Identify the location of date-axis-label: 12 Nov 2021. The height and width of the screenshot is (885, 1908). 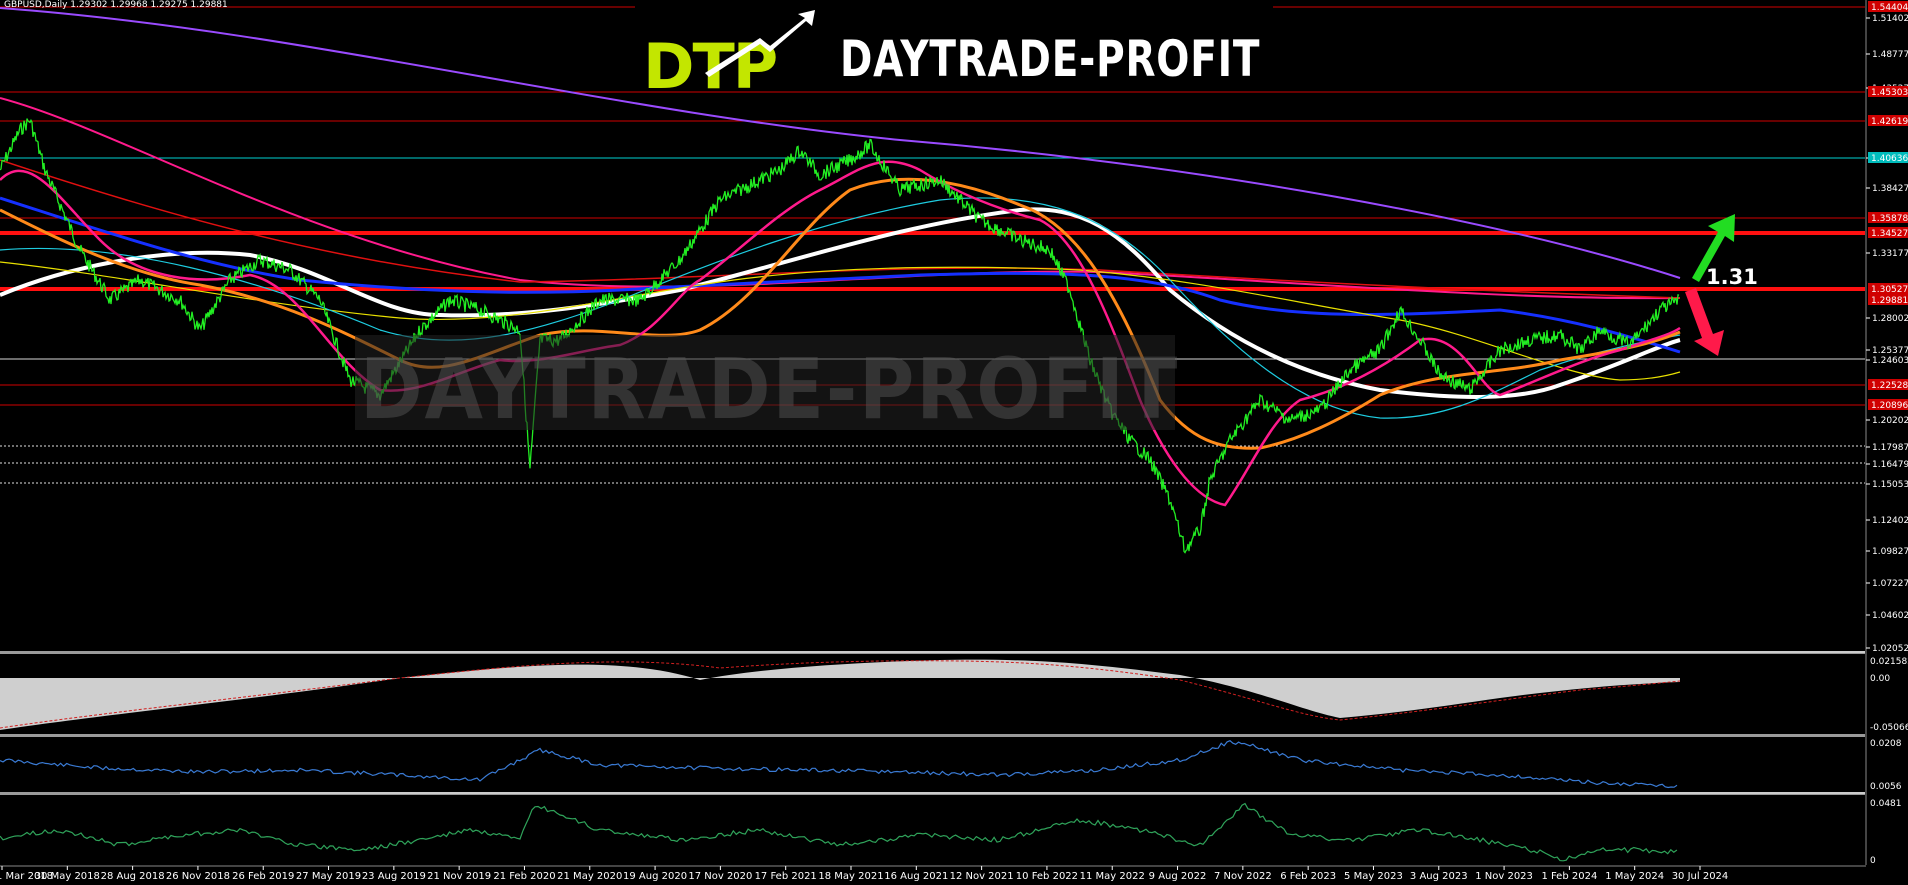
(982, 876).